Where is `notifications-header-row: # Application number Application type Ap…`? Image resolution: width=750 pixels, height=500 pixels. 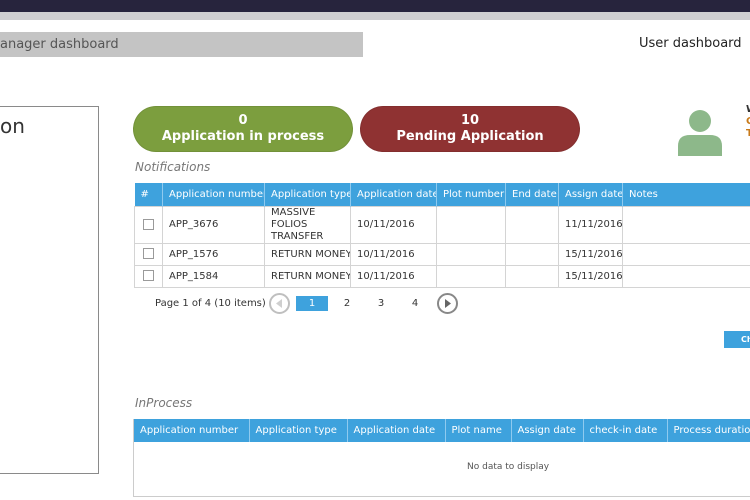 notifications-header-row: # Application number Application type Ap… is located at coordinates (442, 194).